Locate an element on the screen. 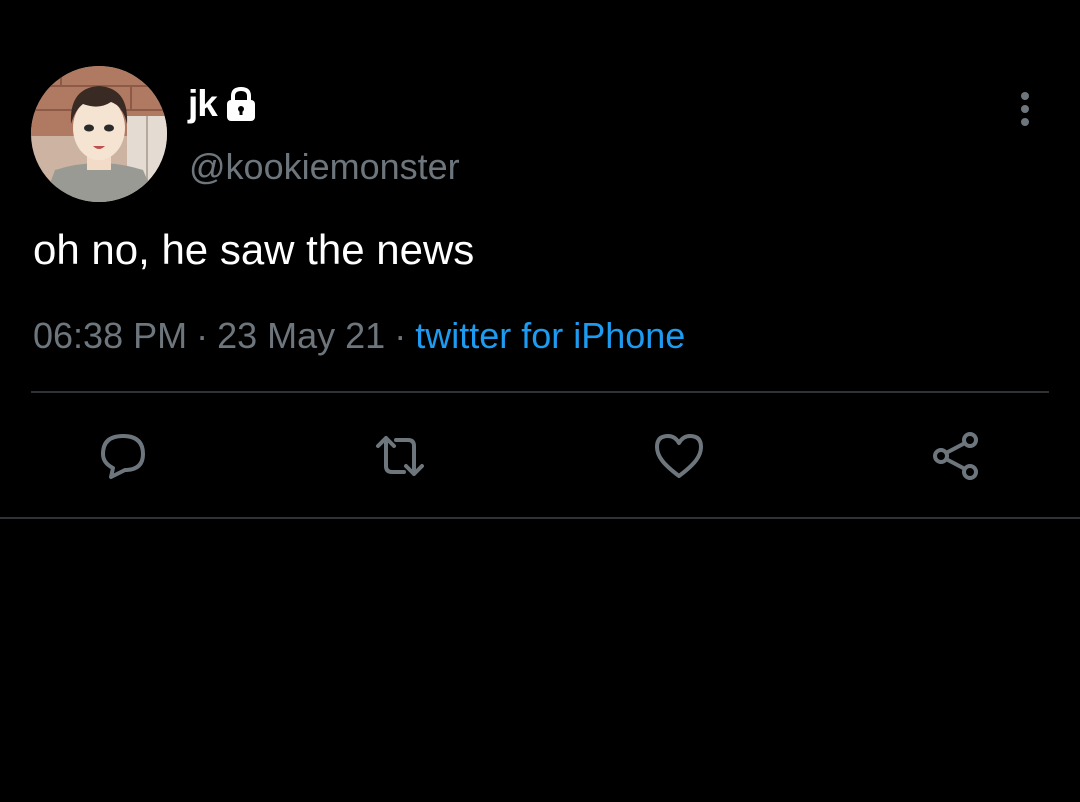  reply-button is located at coordinates (123, 456).